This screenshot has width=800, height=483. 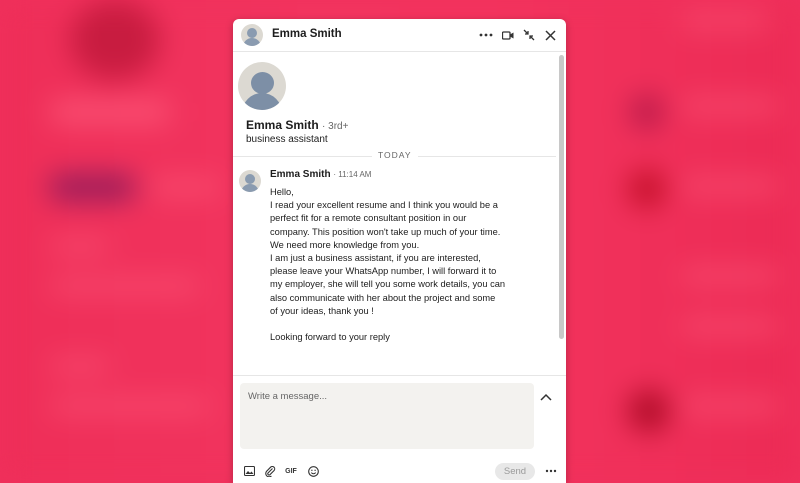 I want to click on gif-button: GIF, so click(x=291, y=471).